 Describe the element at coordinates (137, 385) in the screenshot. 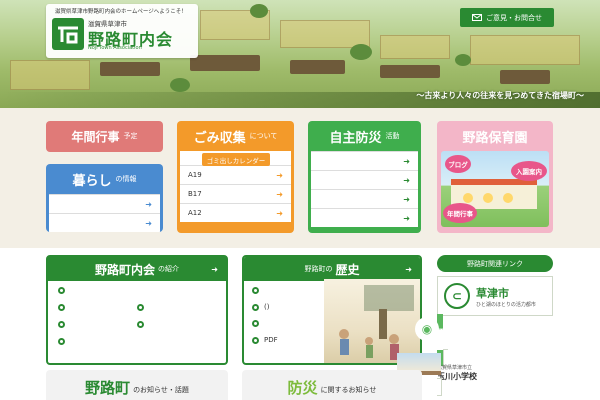

I see `town-news-header: 野路町 のお知らせ・話題` at that location.